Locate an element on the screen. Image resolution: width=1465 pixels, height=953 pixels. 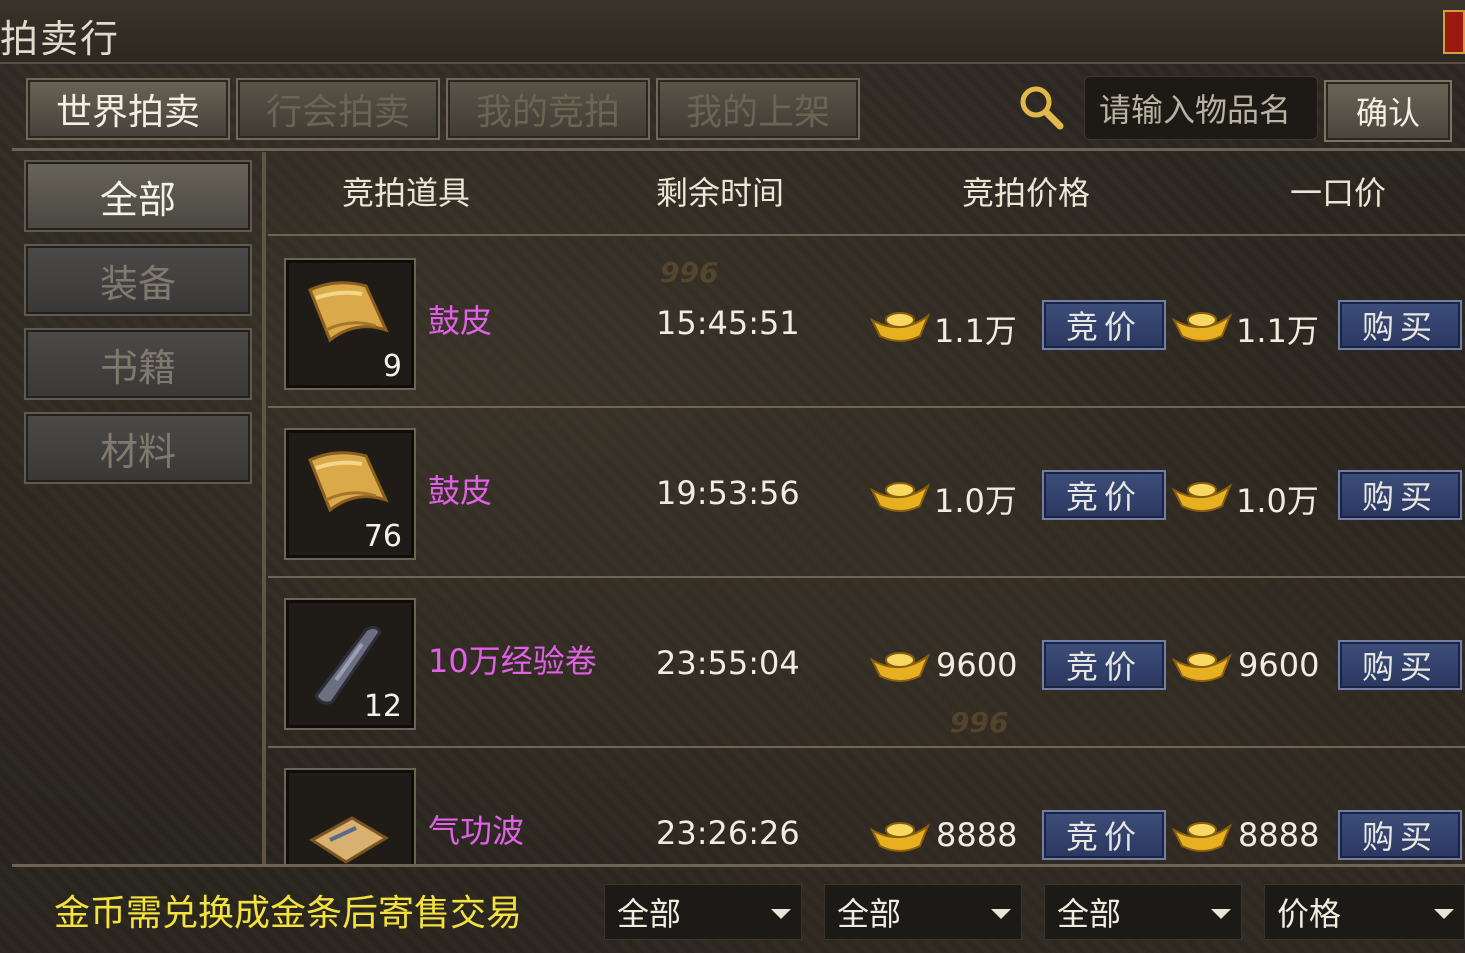
window-title: 拍卖行 is located at coordinates (60, 39).